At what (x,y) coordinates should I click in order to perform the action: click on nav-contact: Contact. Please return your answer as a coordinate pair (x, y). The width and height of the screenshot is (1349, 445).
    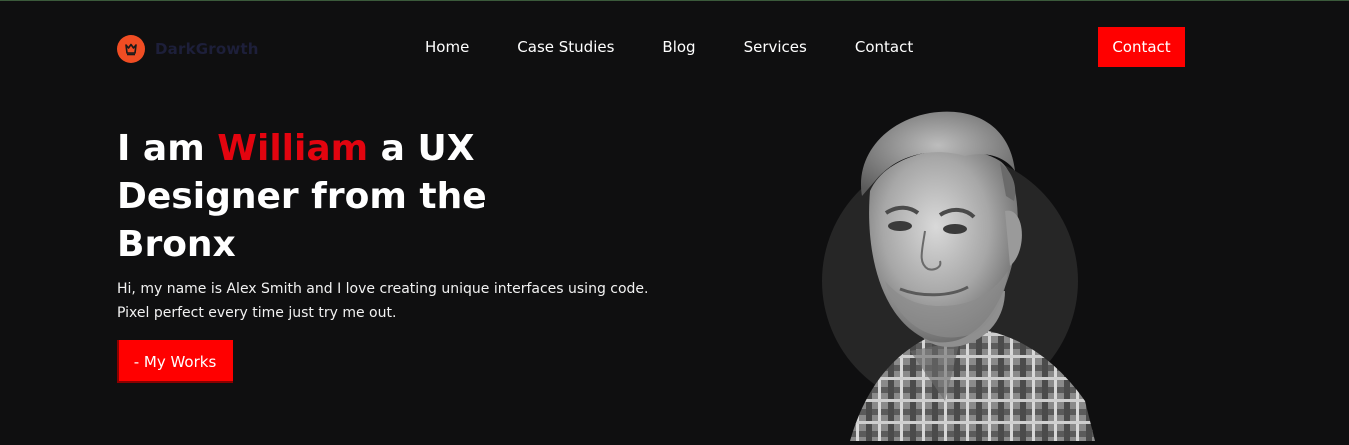
    Looking at the image, I should click on (884, 47).